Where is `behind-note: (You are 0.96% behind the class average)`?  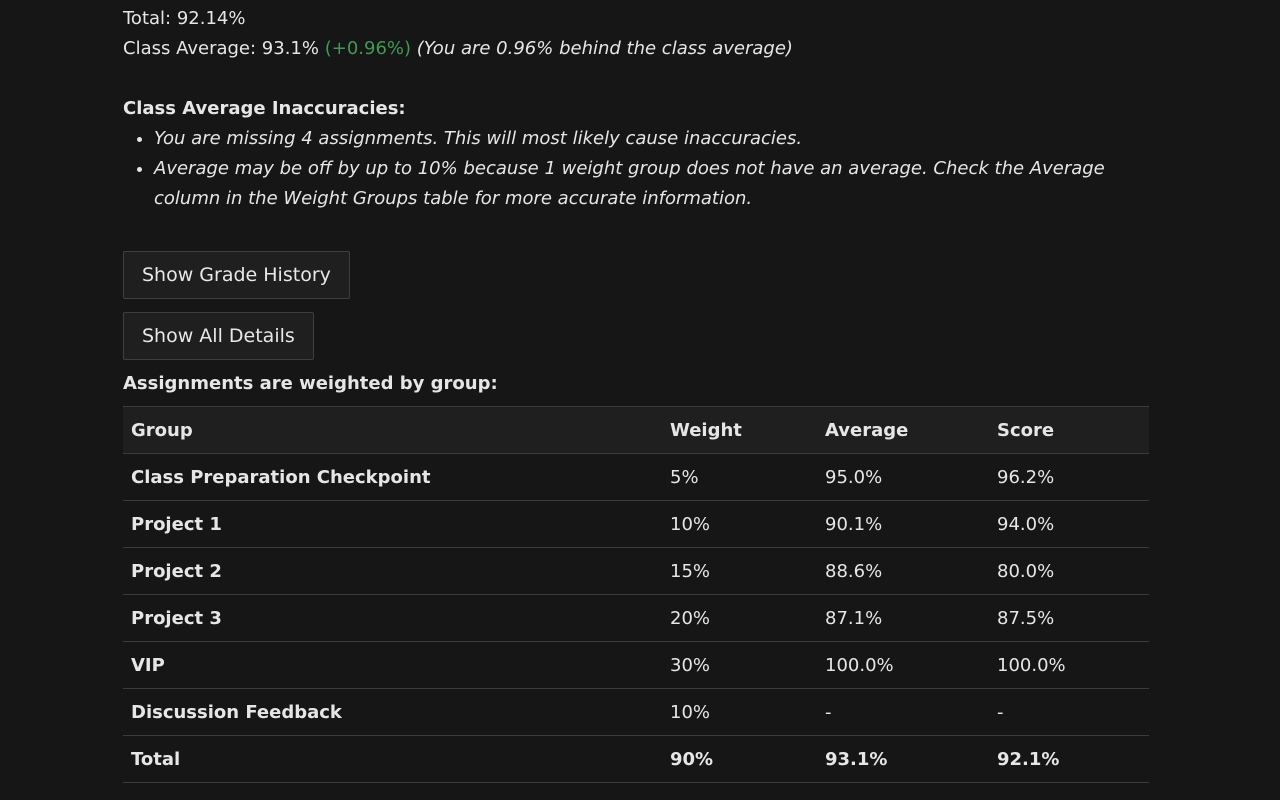 behind-note: (You are 0.96% behind the class average) is located at coordinates (604, 48).